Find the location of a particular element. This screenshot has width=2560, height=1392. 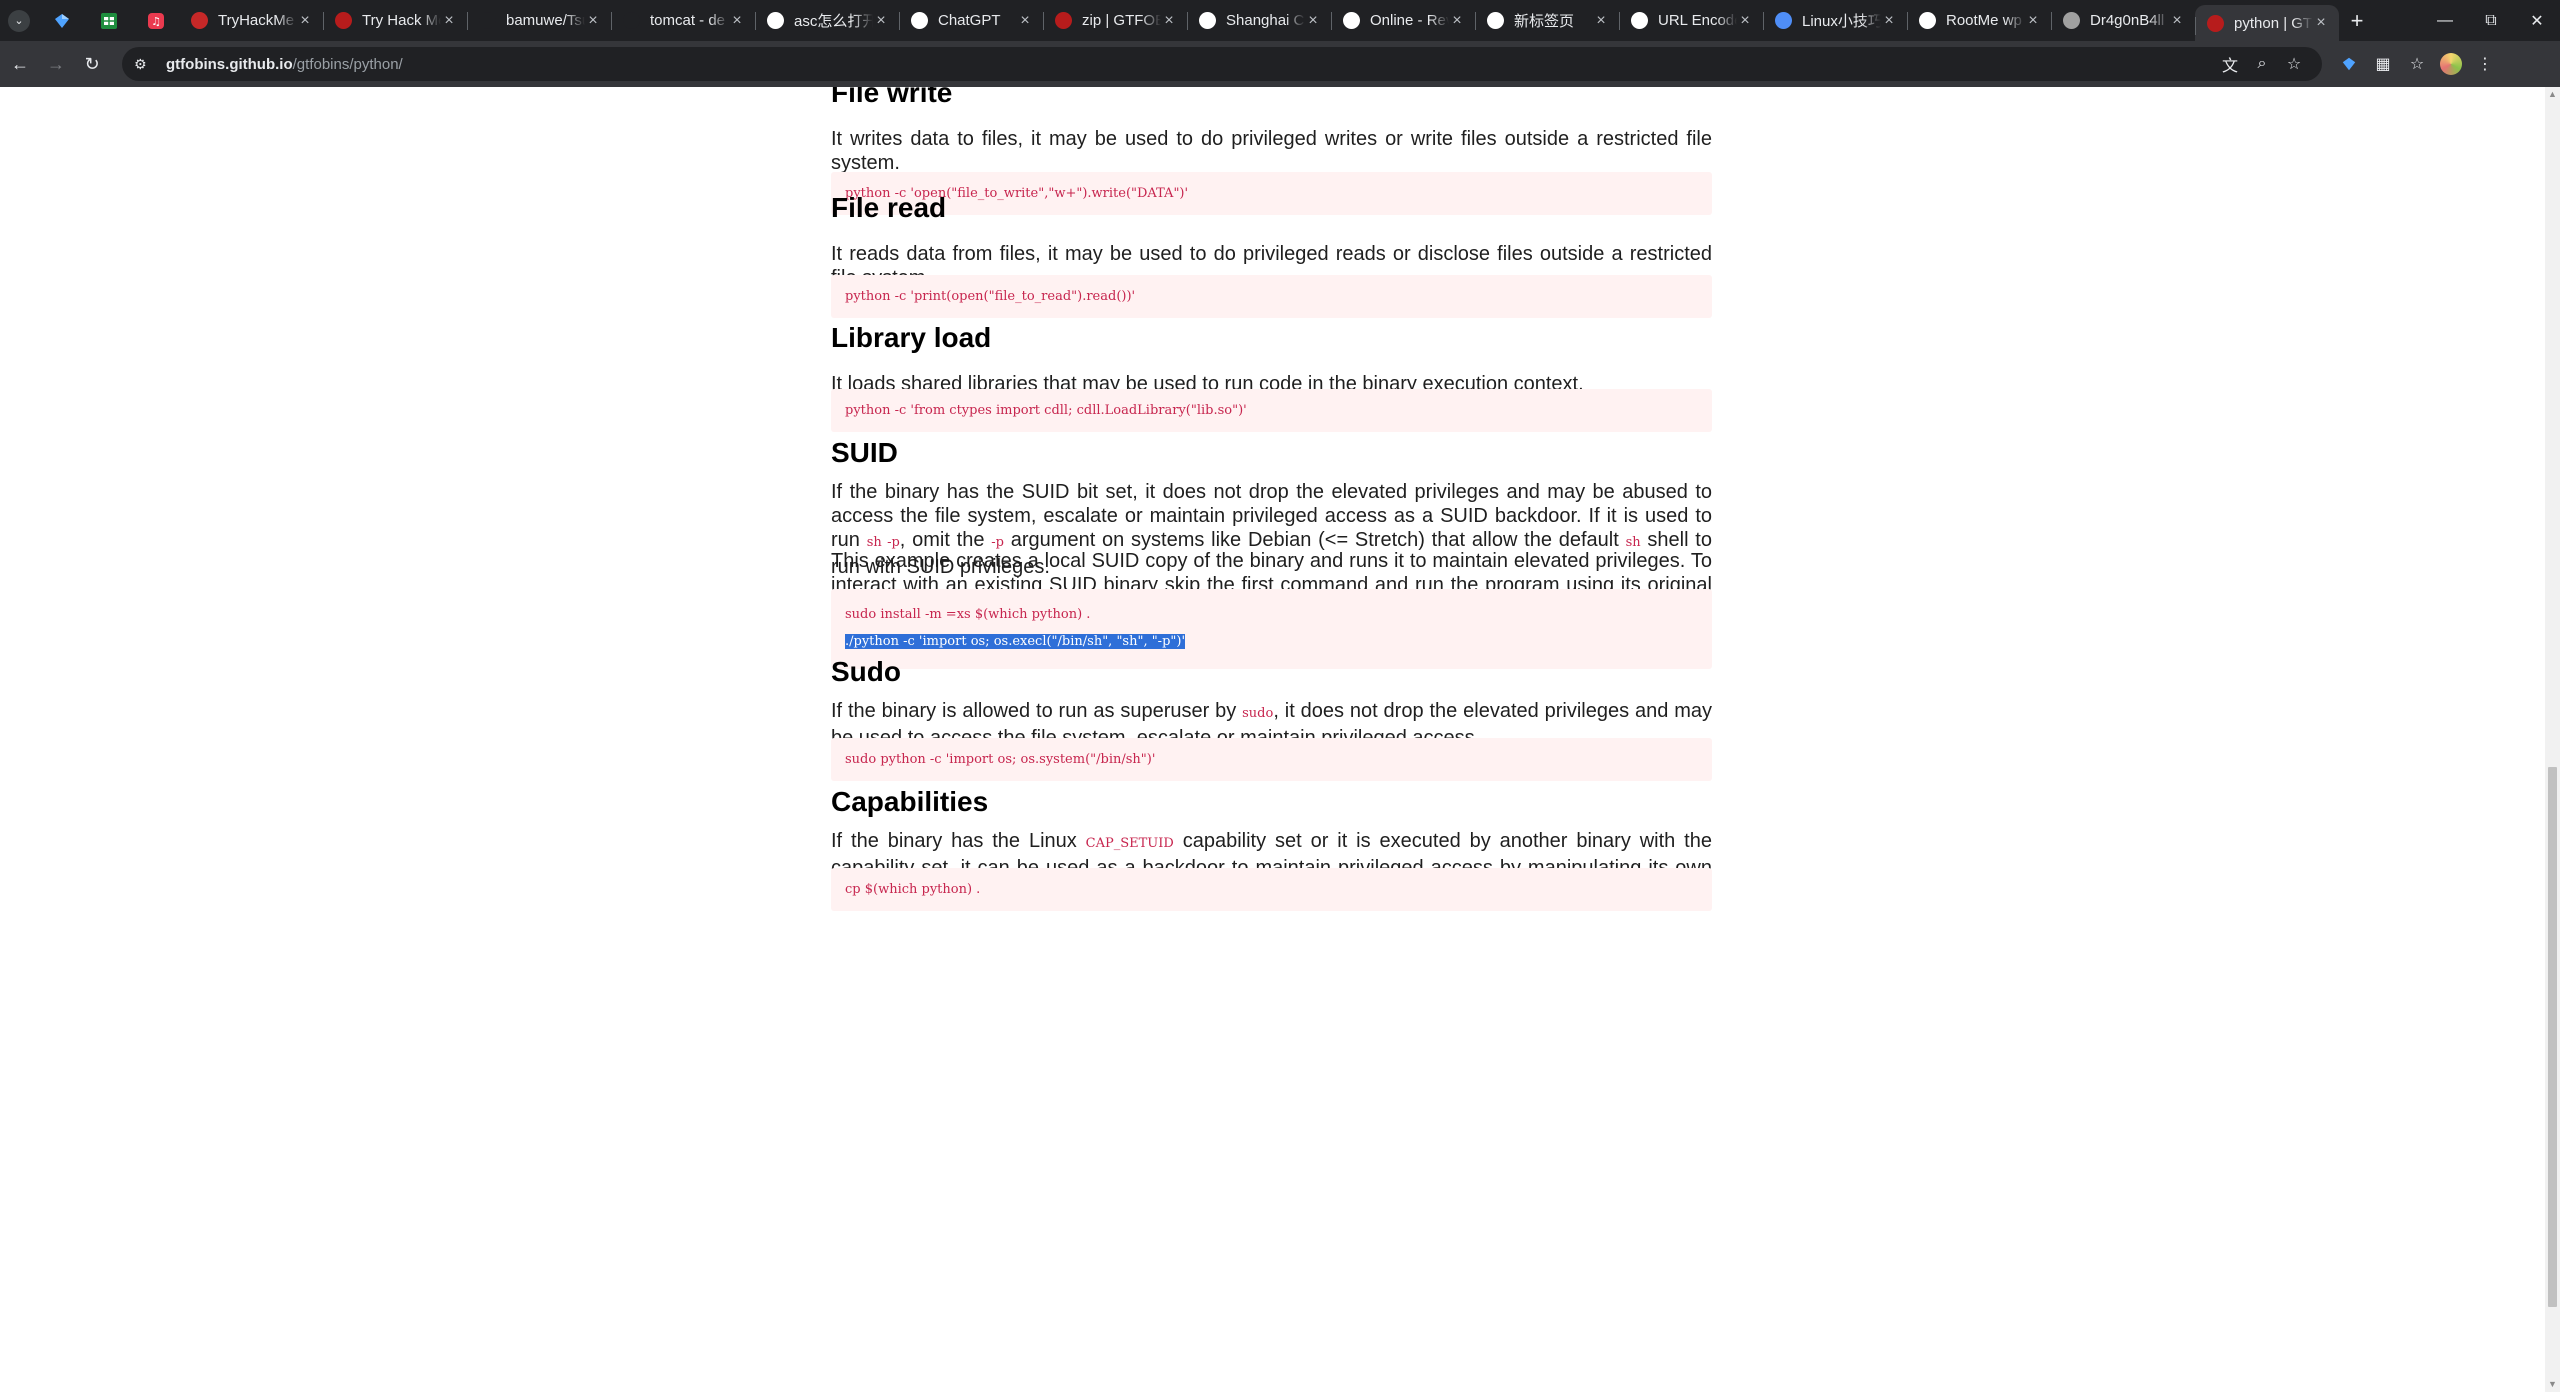

scroll-up-icon: ▲ is located at coordinates (2552, 94).